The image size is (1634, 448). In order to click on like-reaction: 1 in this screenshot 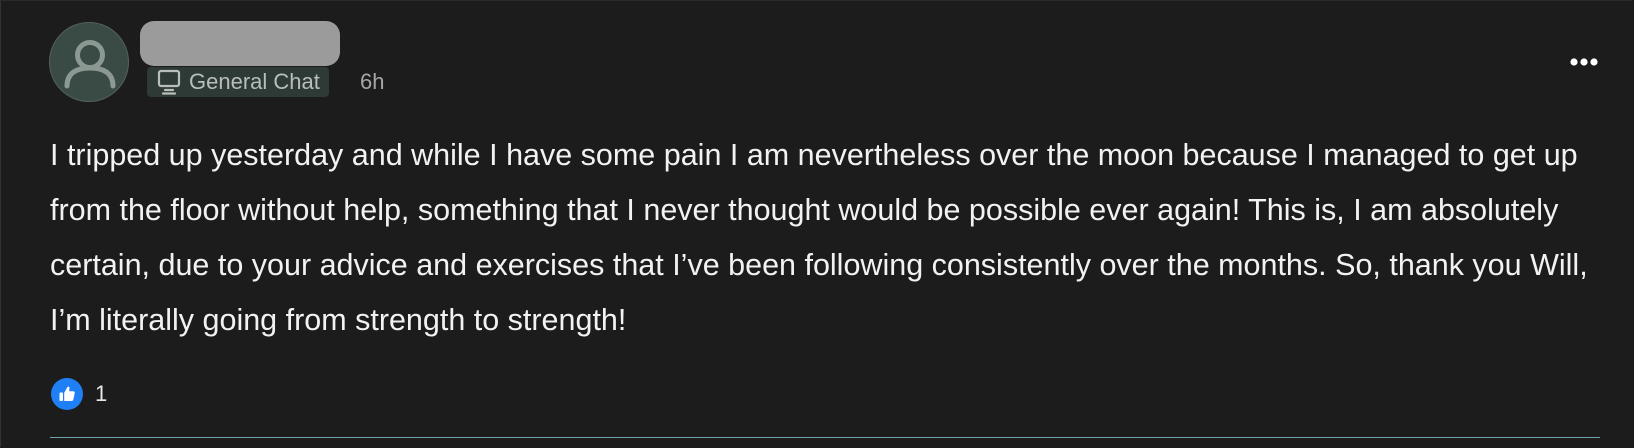, I will do `click(79, 394)`.